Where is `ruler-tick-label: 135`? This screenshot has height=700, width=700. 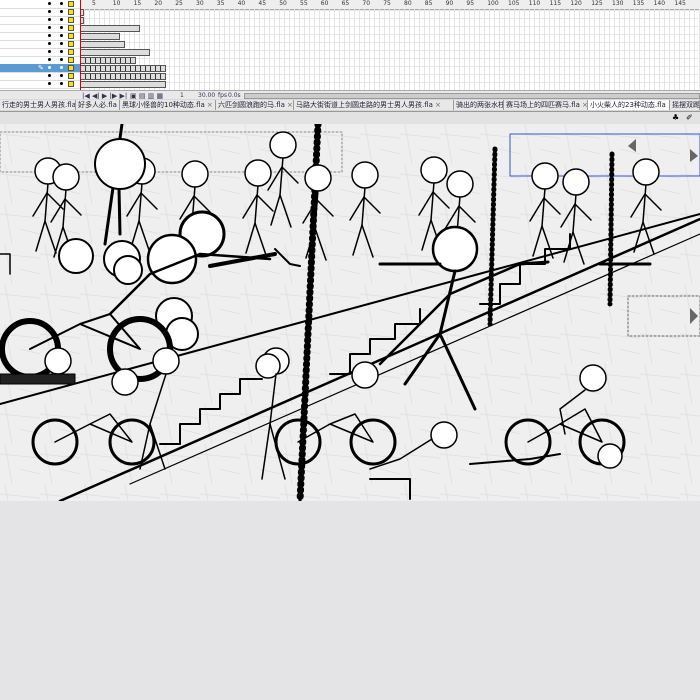
ruler-tick-label: 135 is located at coordinates (638, 3).